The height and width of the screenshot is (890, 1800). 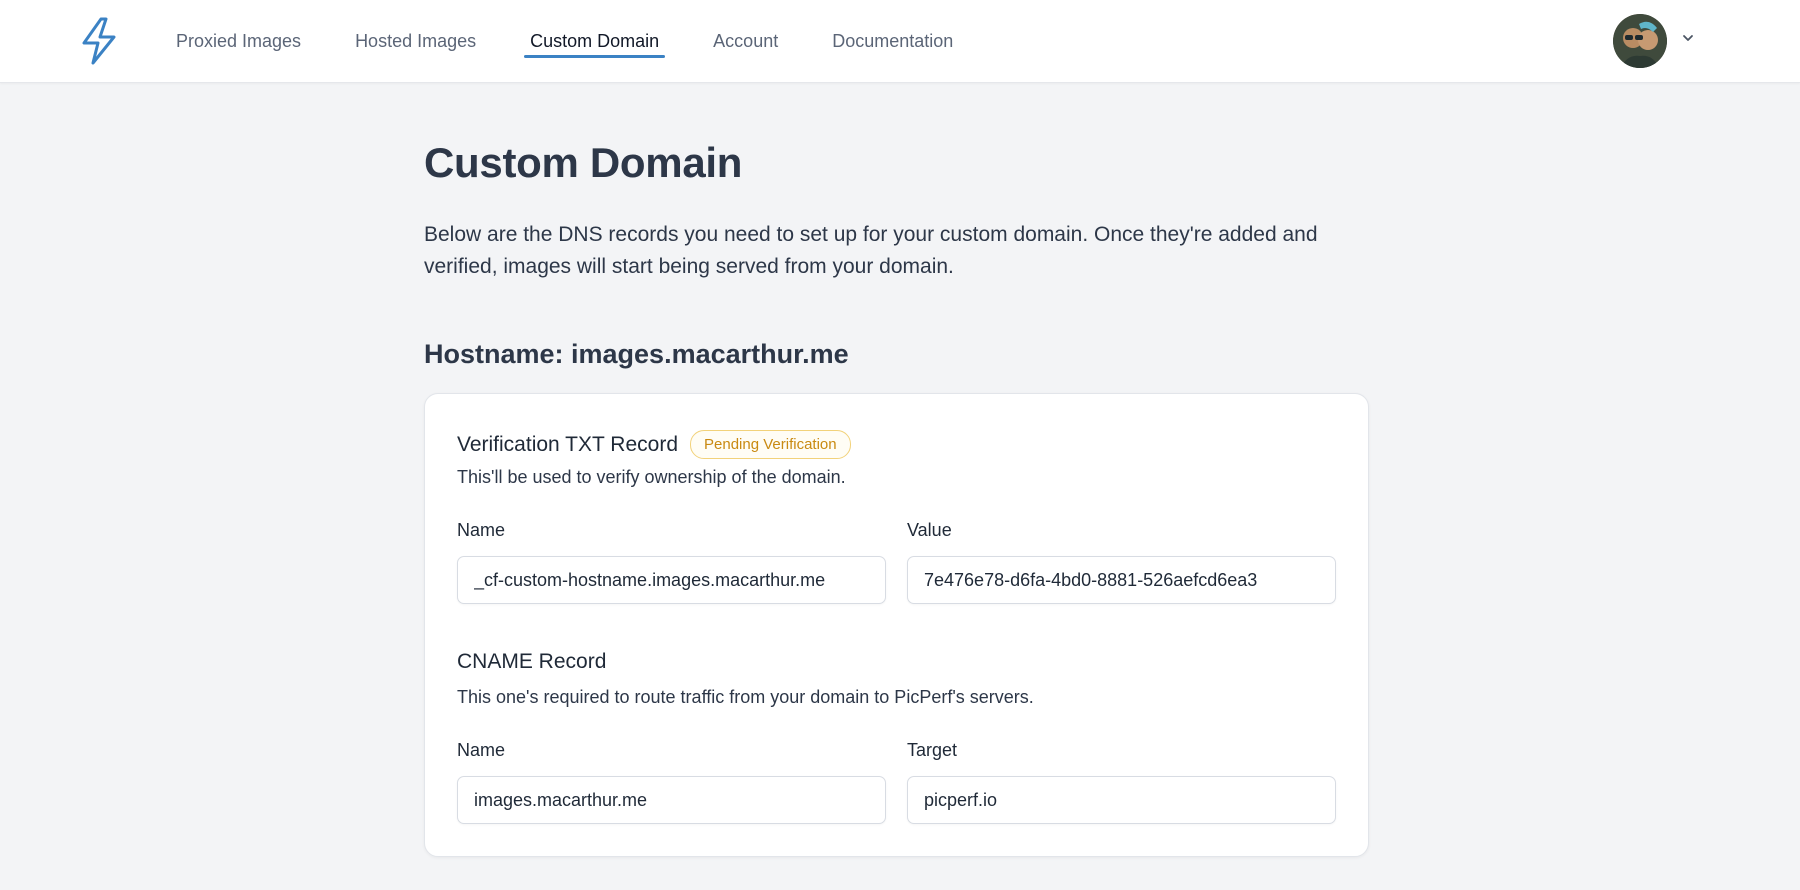 What do you see at coordinates (671, 800) in the screenshot?
I see `cname-name-field` at bounding box center [671, 800].